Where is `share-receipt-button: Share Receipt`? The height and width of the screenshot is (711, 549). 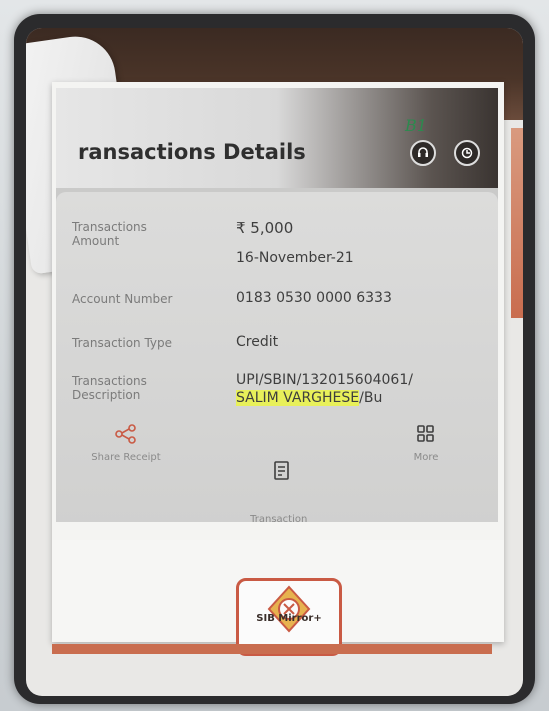 share-receipt-button: Share Receipt is located at coordinates (126, 444).